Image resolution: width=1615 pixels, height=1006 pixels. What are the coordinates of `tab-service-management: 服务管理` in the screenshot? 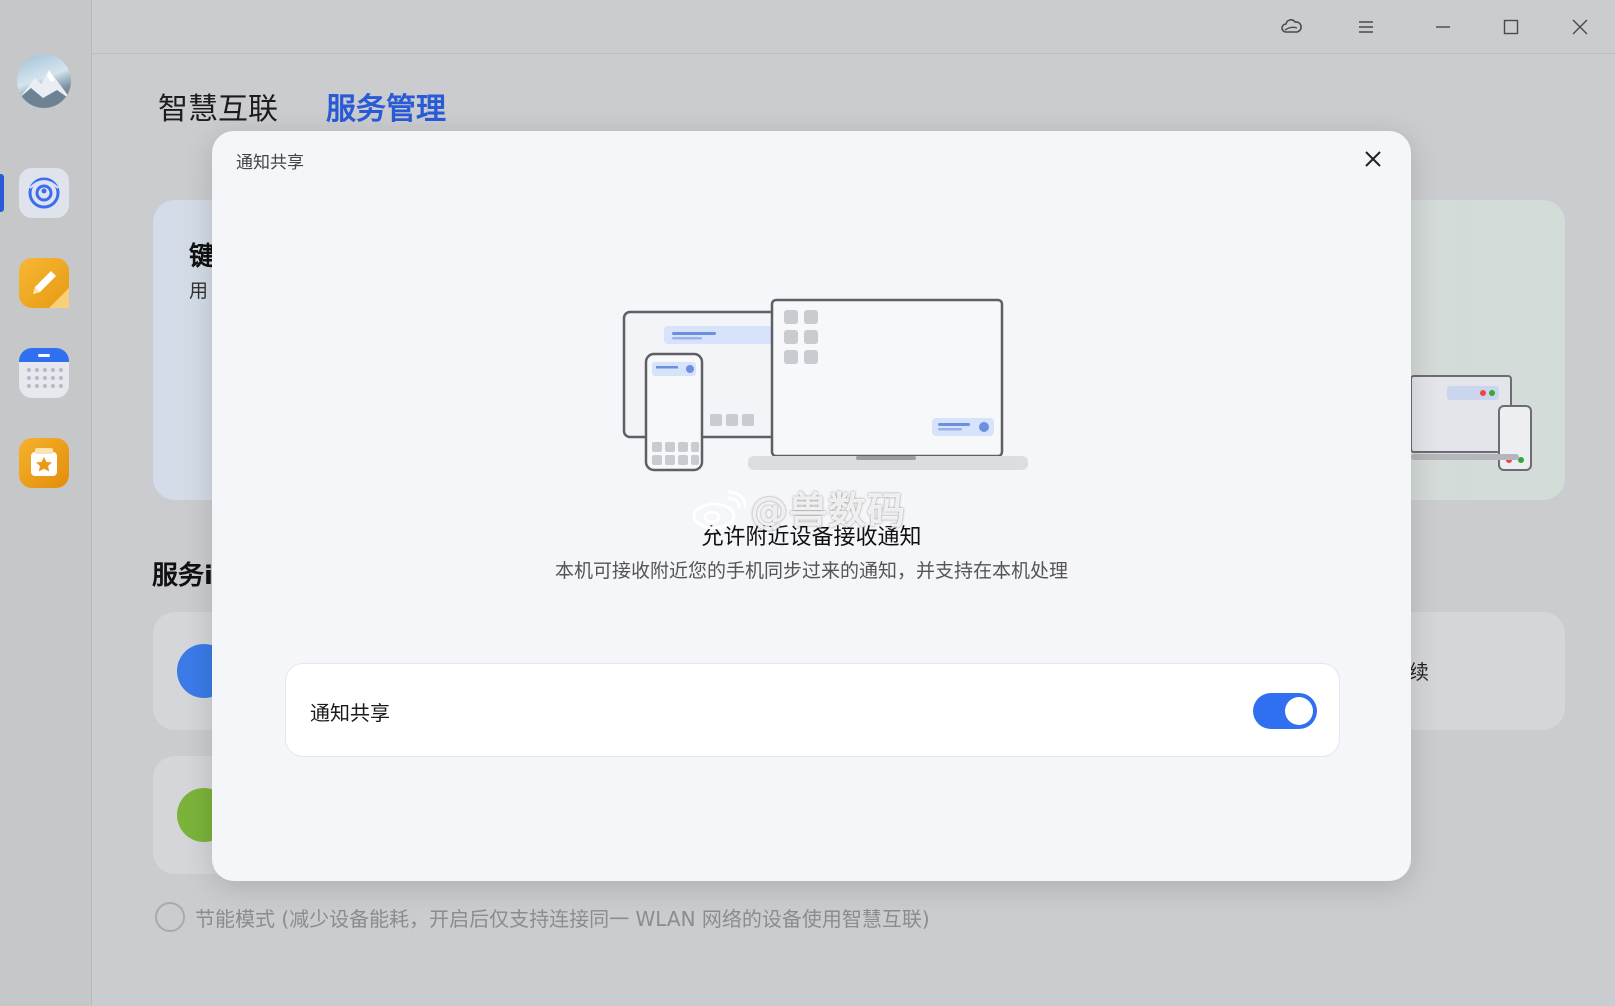 It's located at (386, 106).